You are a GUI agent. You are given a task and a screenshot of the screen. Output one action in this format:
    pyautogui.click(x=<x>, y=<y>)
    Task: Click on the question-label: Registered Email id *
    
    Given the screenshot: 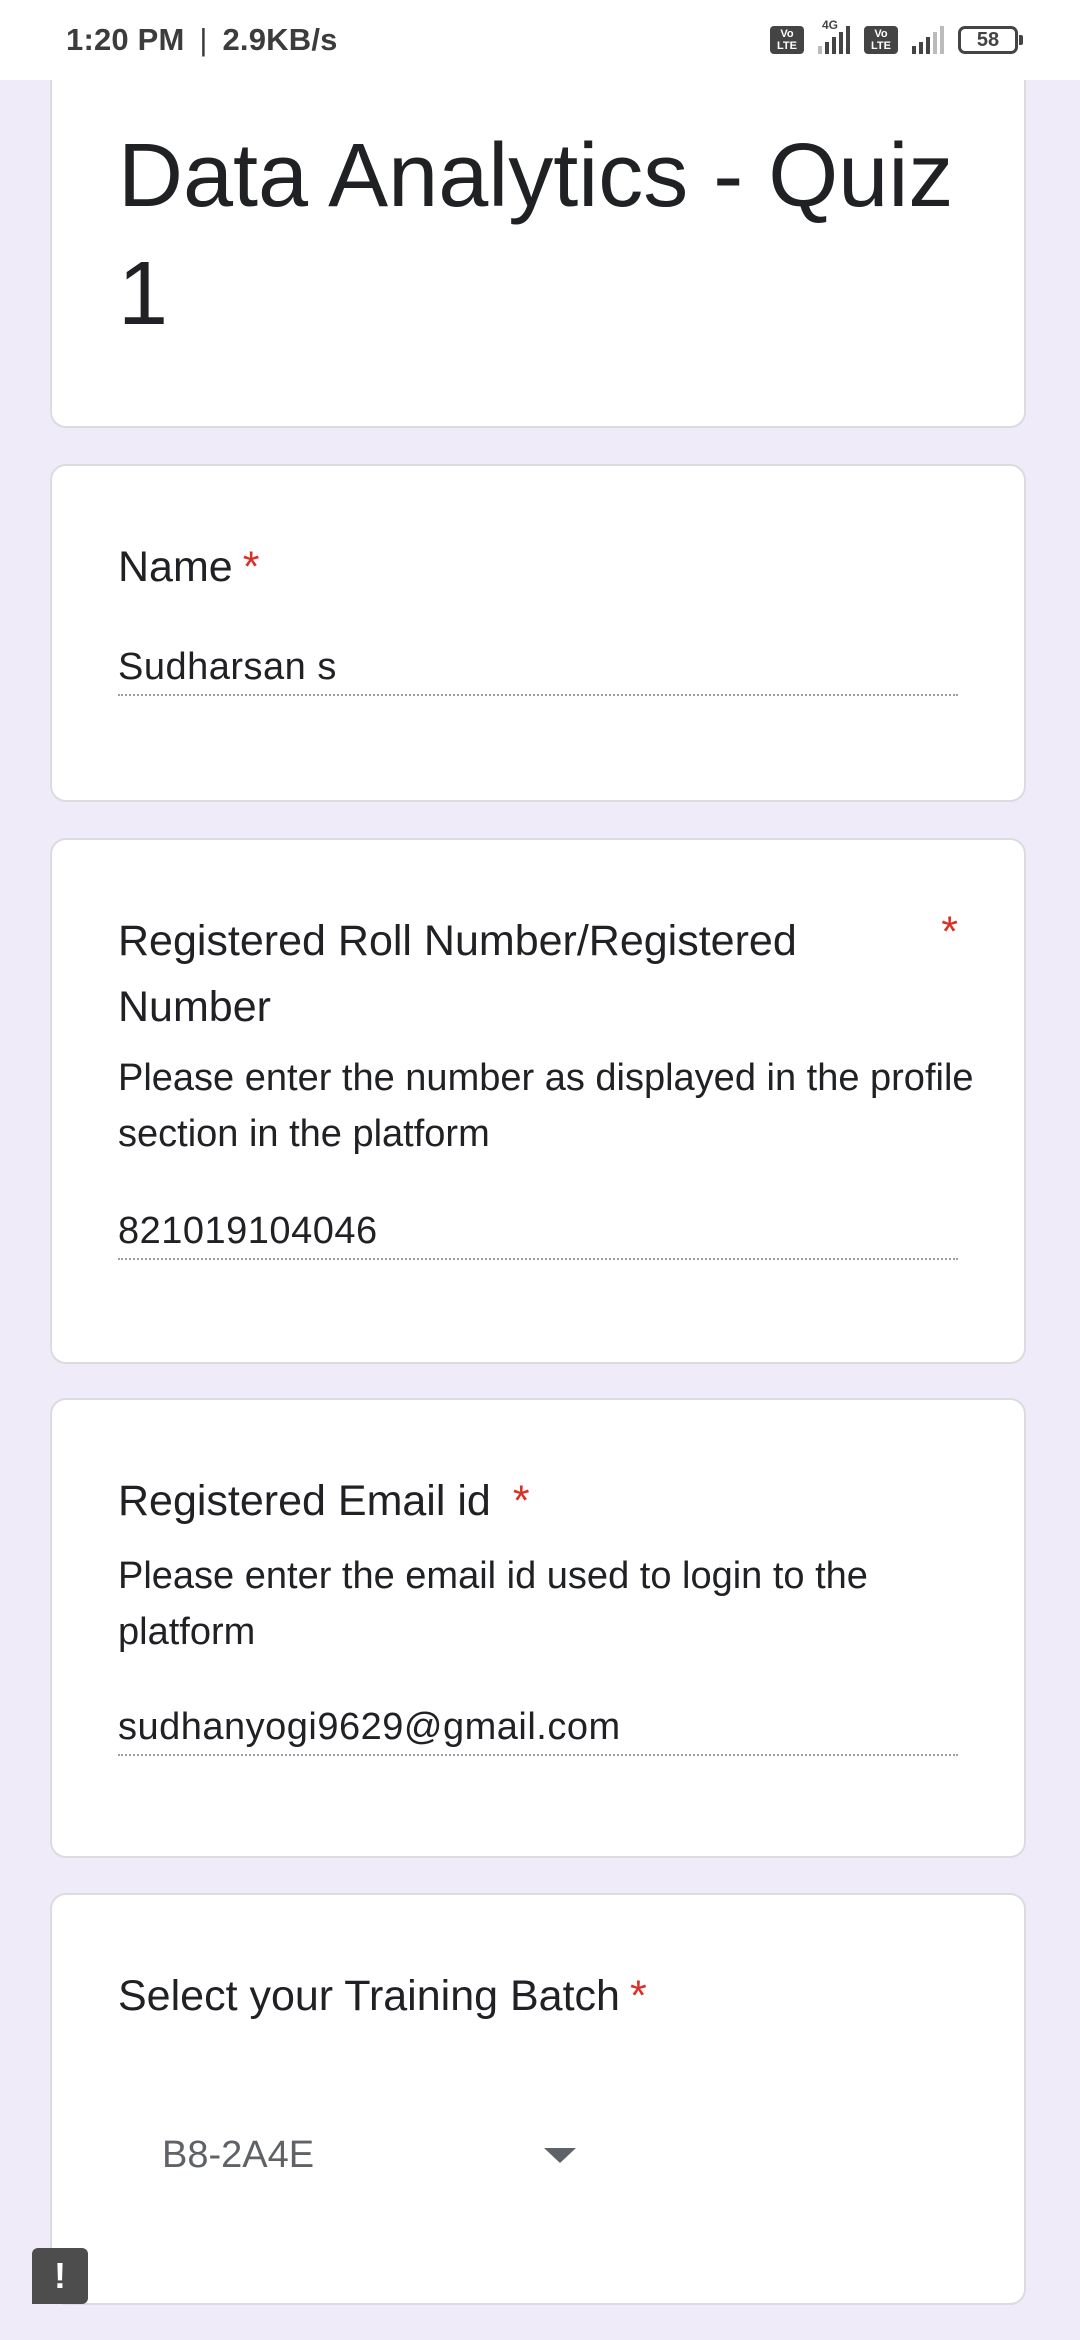 What is the action you would take?
    pyautogui.click(x=324, y=1501)
    